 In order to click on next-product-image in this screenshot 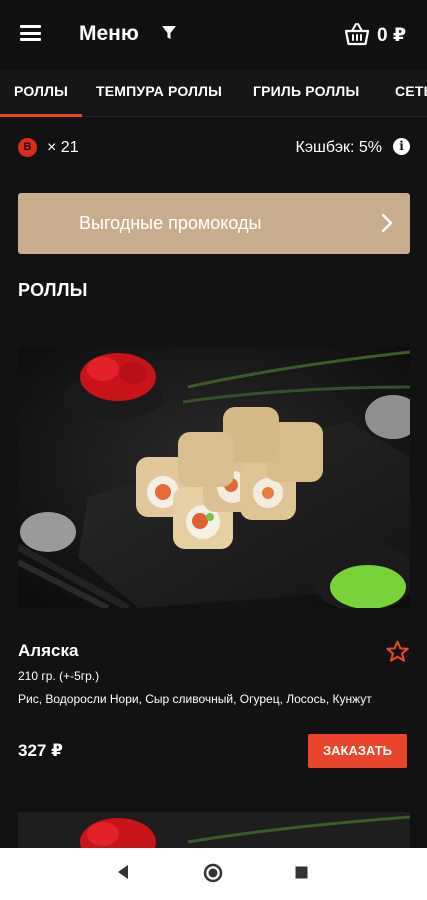, I will do `click(214, 830)`.